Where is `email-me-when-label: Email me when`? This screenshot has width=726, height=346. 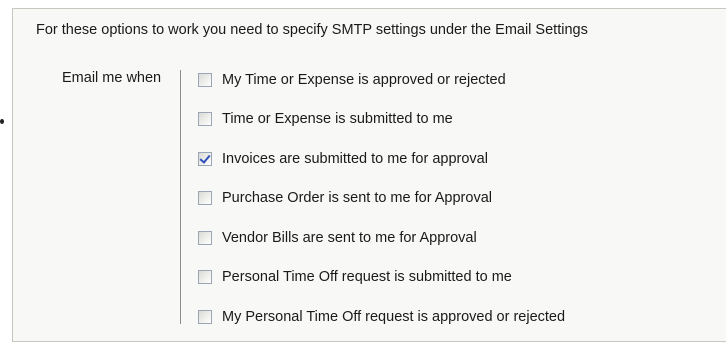
email-me-when-label: Email me when is located at coordinates (112, 78).